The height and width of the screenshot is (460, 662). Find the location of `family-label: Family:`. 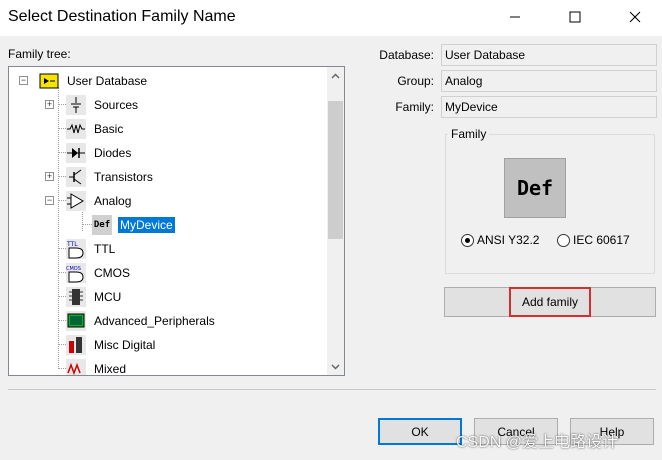

family-label: Family: is located at coordinates (414, 107).